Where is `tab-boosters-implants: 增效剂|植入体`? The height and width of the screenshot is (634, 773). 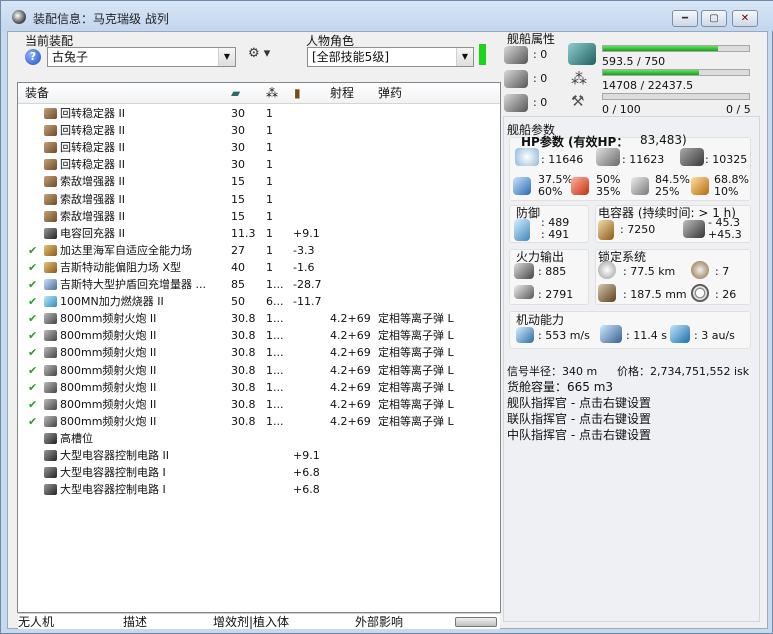
tab-boosters-implants: 增效剂|植入体 is located at coordinates (251, 622).